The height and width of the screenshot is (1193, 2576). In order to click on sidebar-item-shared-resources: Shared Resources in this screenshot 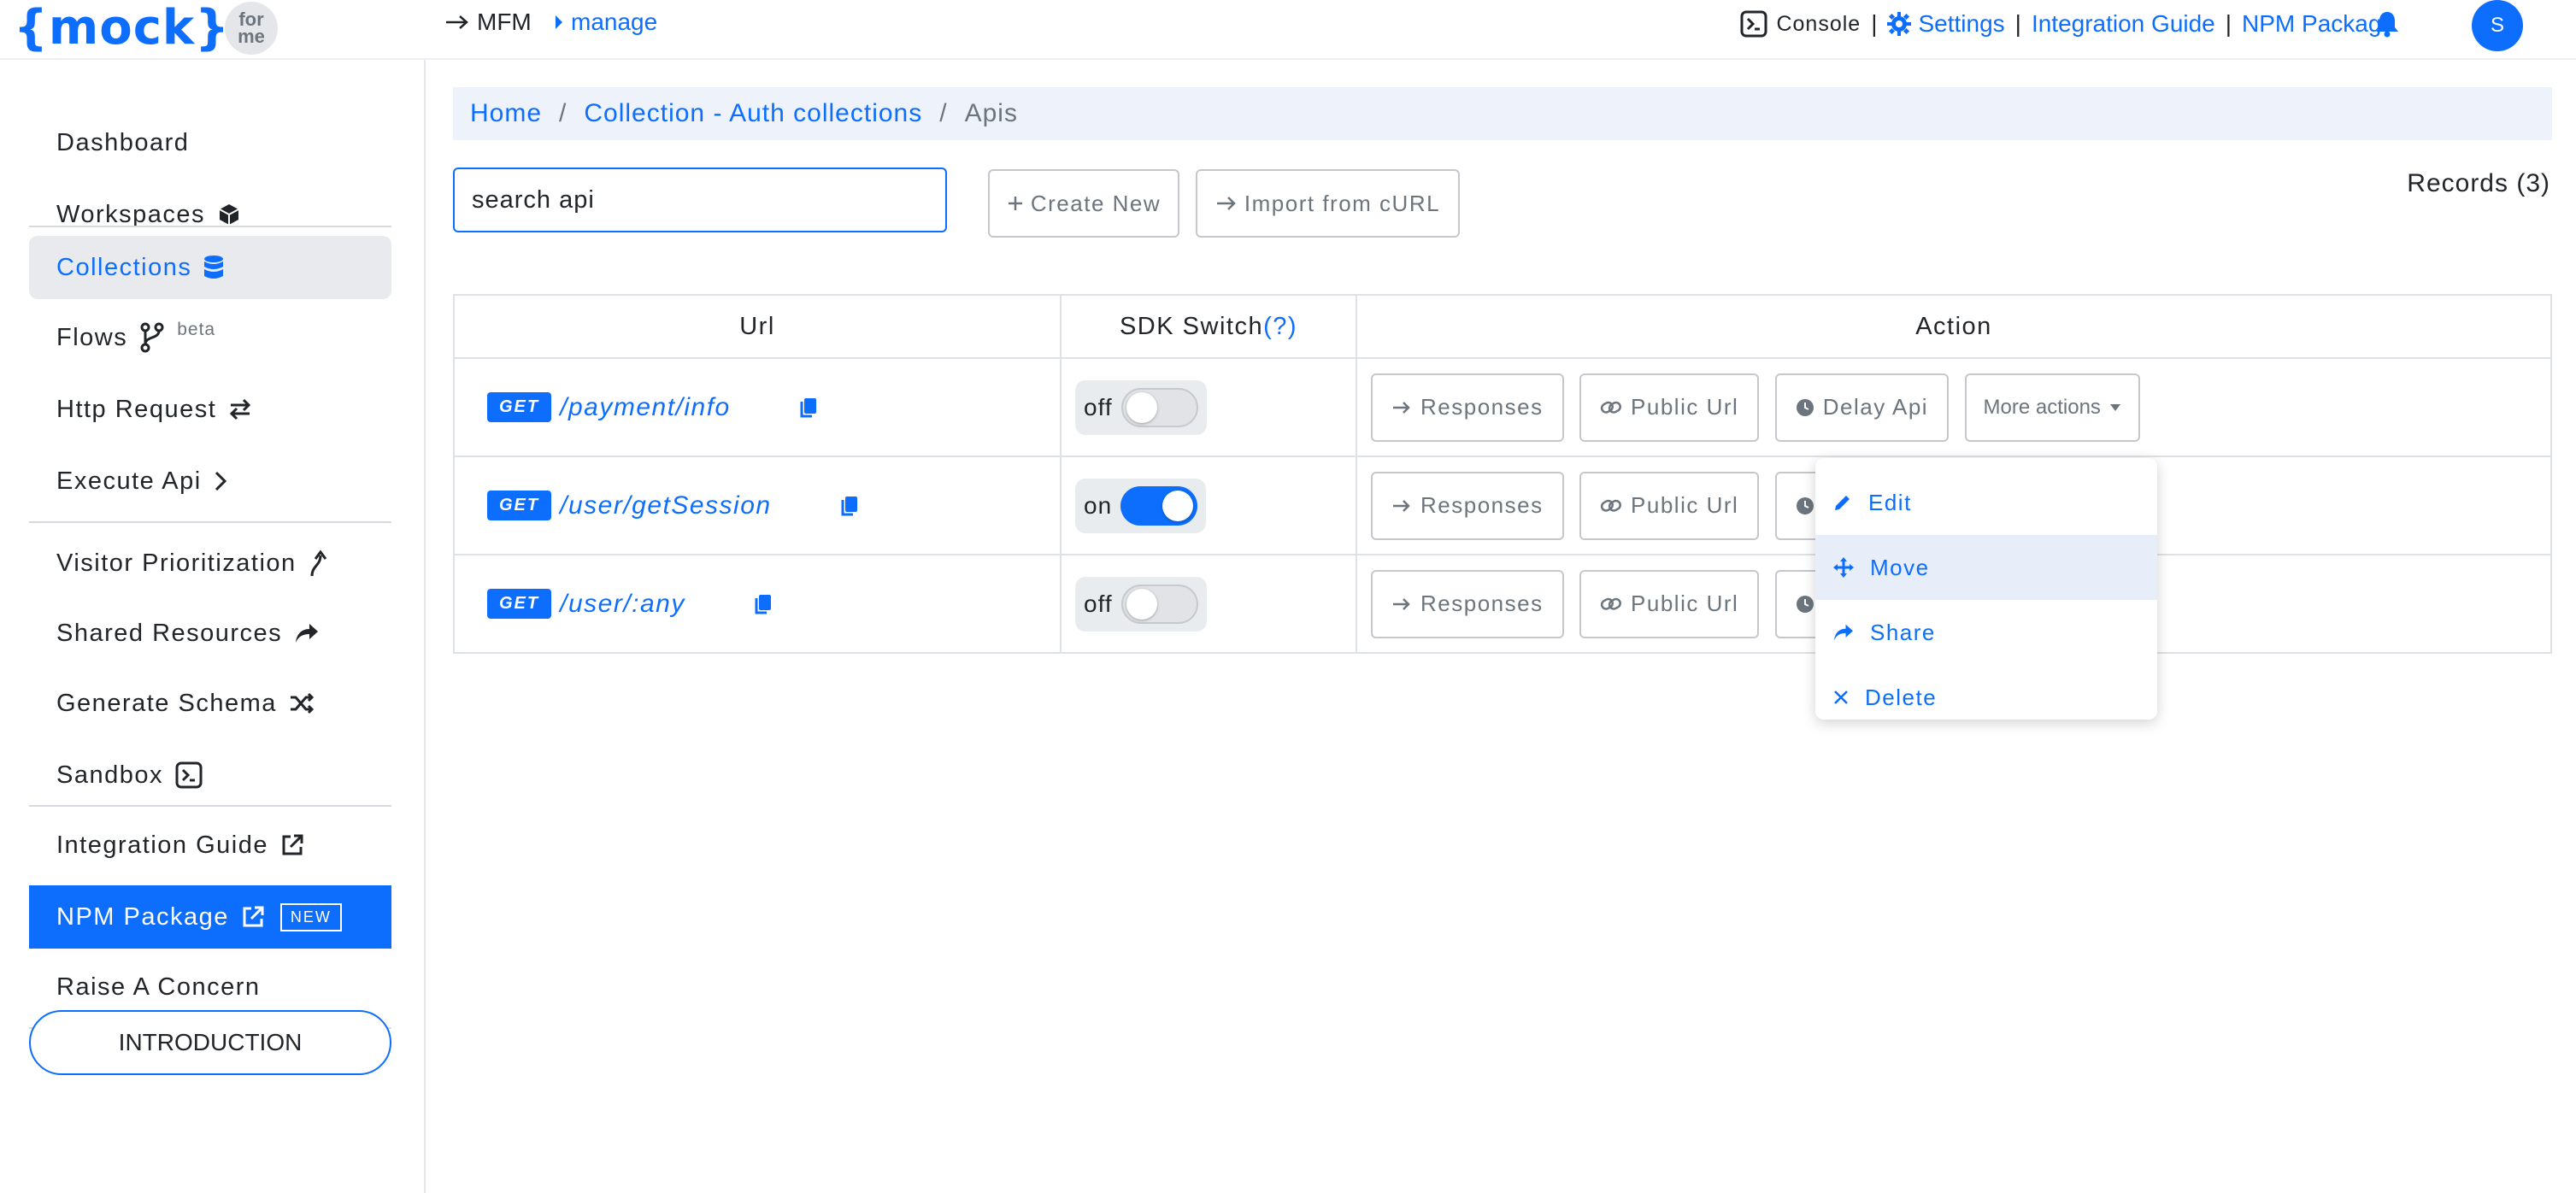, I will do `click(210, 633)`.